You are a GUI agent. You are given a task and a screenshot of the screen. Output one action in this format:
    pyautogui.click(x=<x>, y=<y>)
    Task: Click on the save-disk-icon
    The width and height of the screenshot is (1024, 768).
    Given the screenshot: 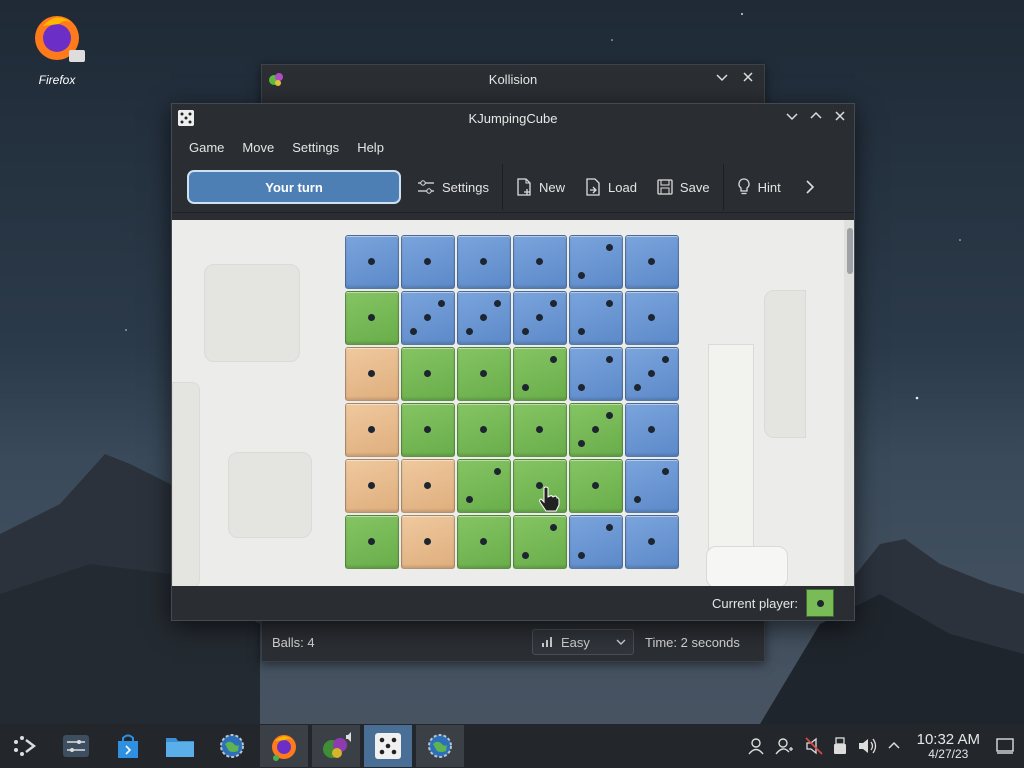 What is the action you would take?
    pyautogui.click(x=665, y=187)
    